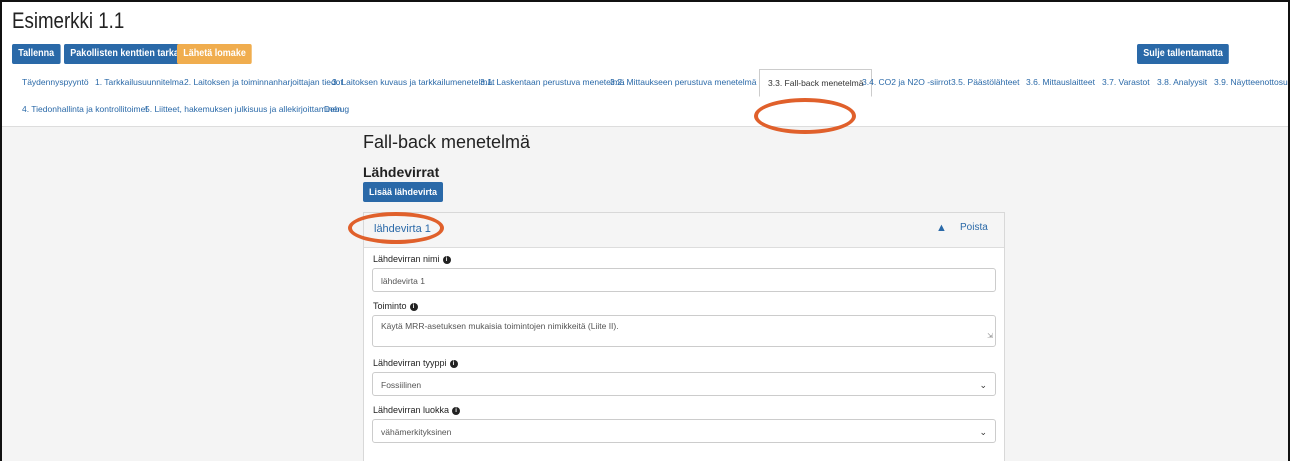  I want to click on class-label: Lähdevirran luokka i, so click(417, 410).